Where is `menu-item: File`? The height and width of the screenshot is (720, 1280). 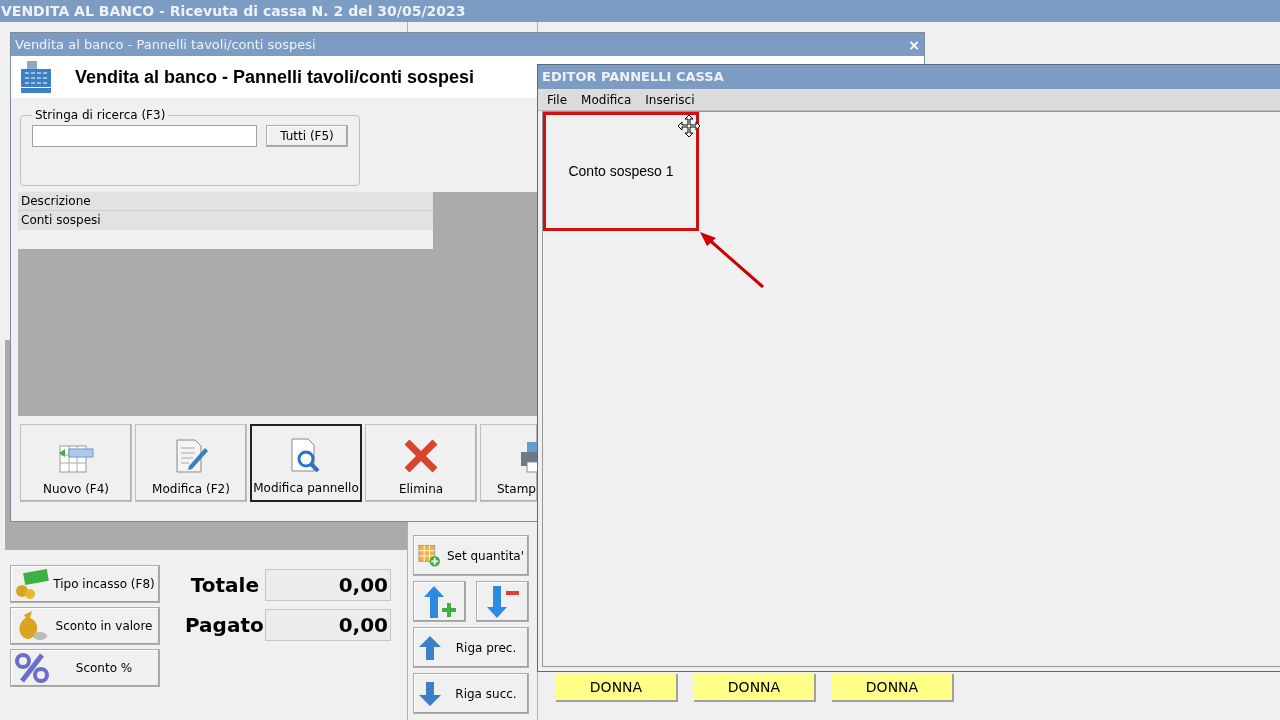 menu-item: File is located at coordinates (557, 99).